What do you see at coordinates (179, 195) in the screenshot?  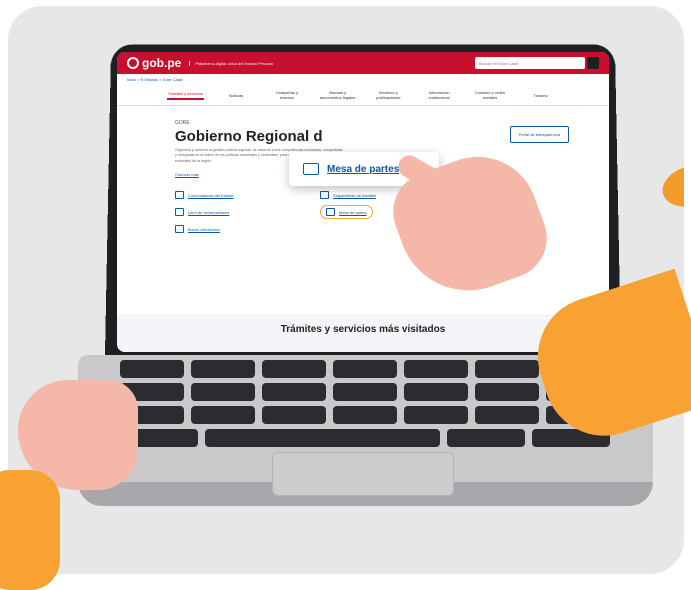 I see `building-icon` at bounding box center [179, 195].